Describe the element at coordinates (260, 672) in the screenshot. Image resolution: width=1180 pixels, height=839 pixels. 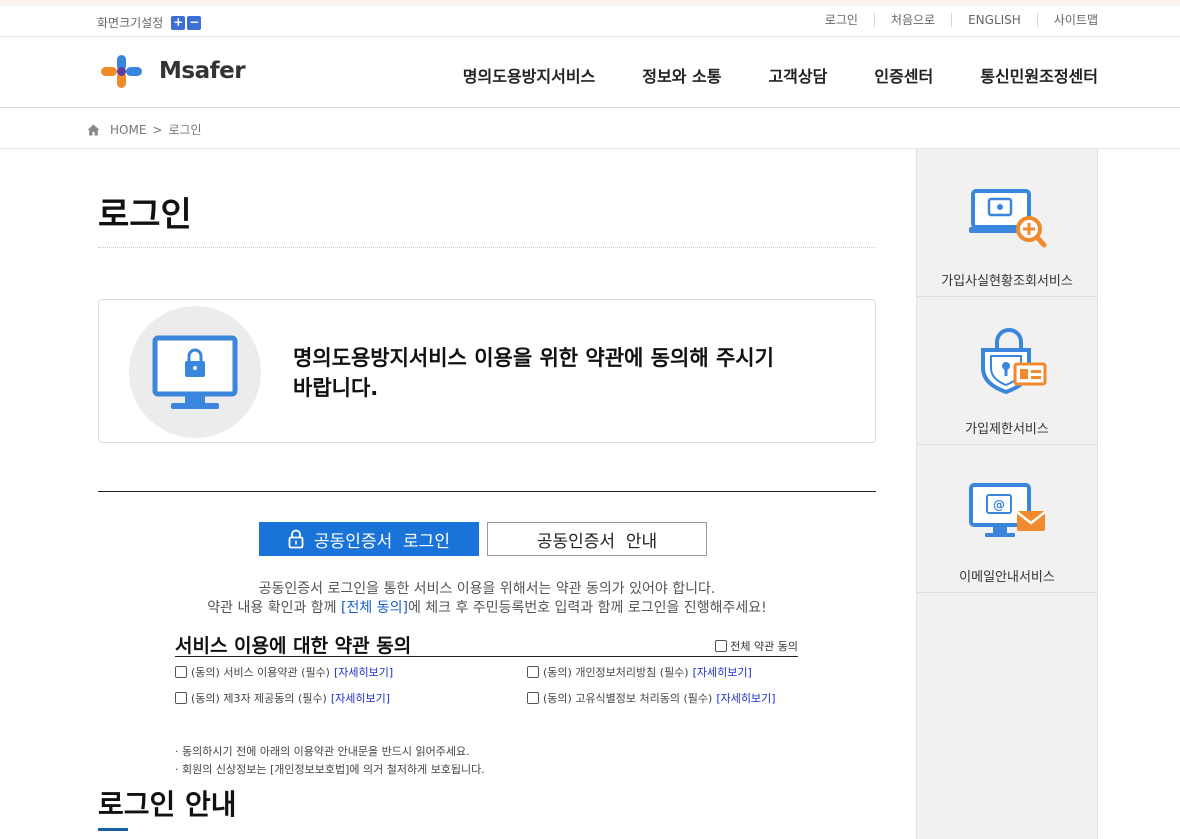
I see `term-service-label: (동의) 서비스 이용약관 (필수)` at that location.